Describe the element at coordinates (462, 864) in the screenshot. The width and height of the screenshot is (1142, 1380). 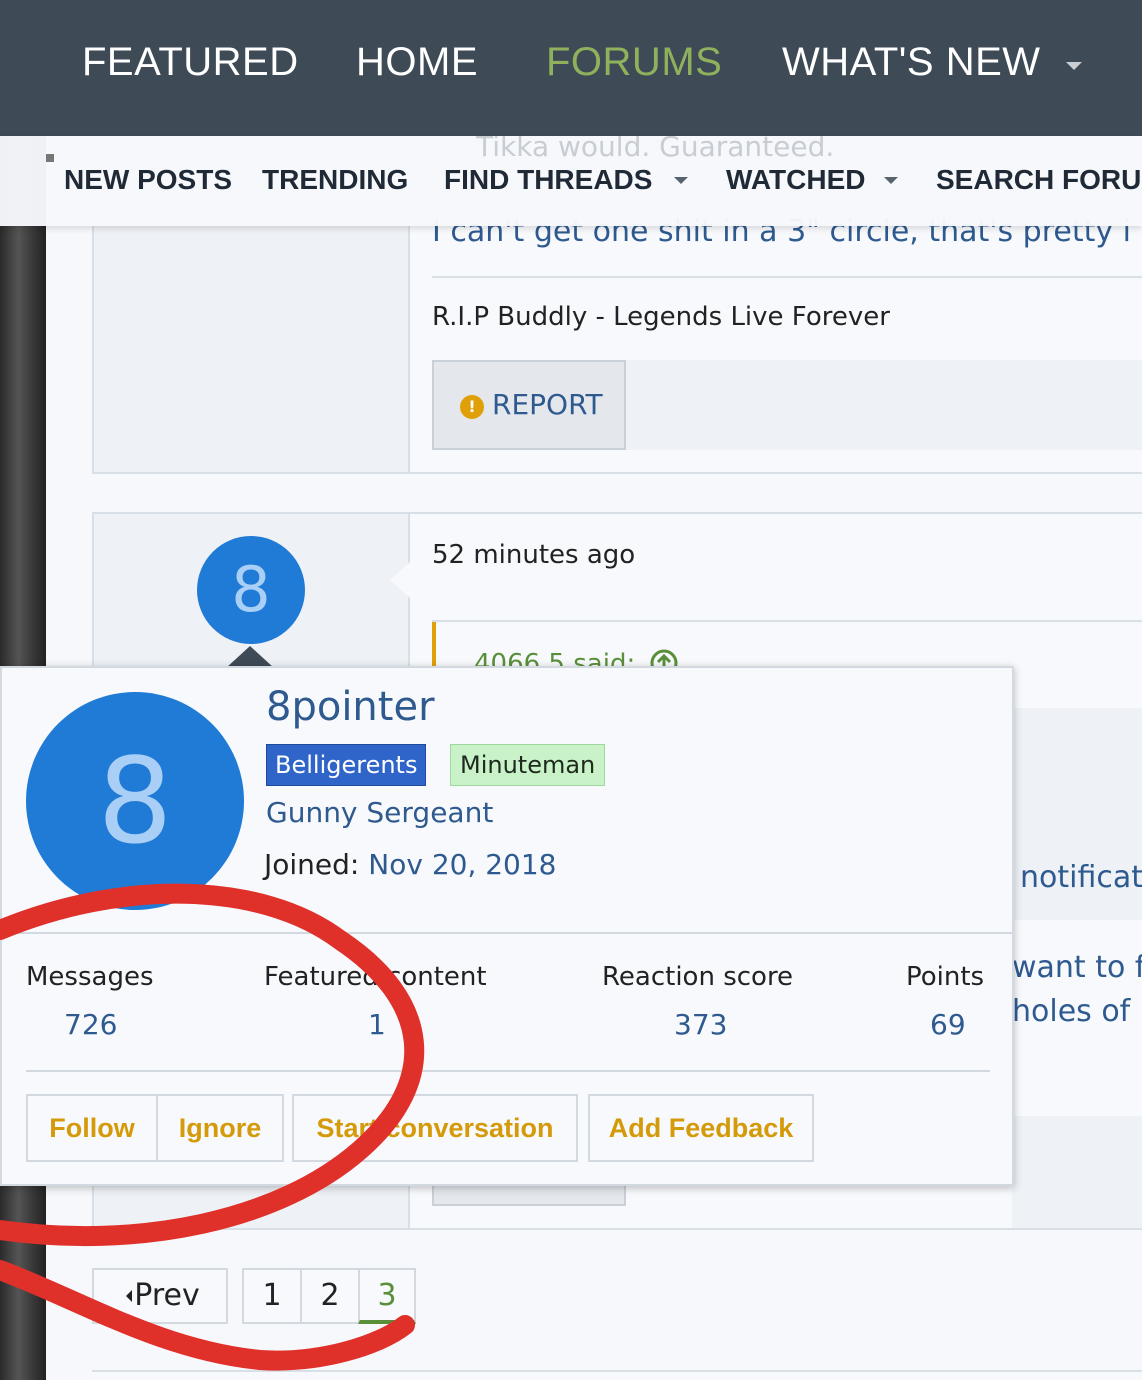
I see `joined-date: Nov 20, 2018` at that location.